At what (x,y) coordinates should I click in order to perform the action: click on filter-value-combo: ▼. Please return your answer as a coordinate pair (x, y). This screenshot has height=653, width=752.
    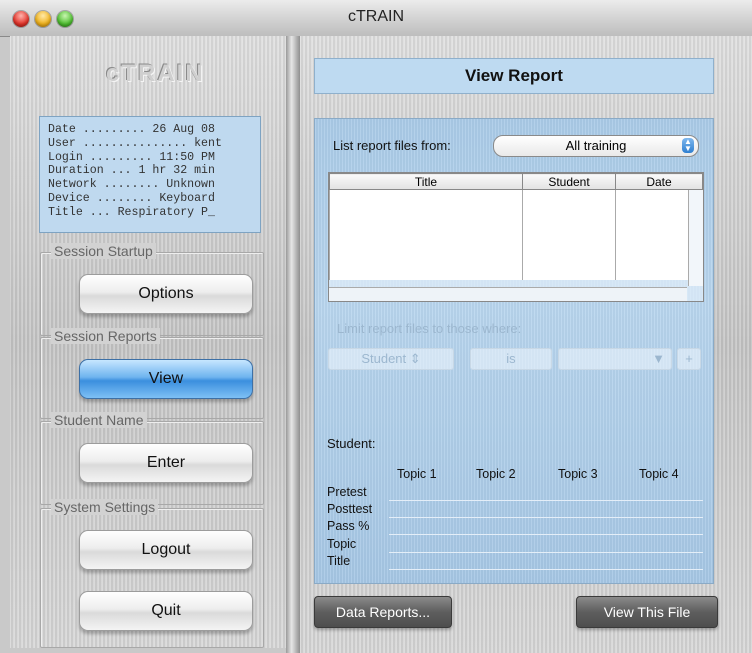
    Looking at the image, I should click on (615, 359).